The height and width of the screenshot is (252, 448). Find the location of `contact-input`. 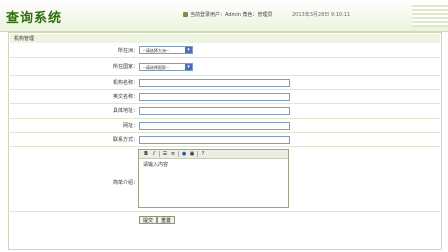

contact-input is located at coordinates (214, 140).